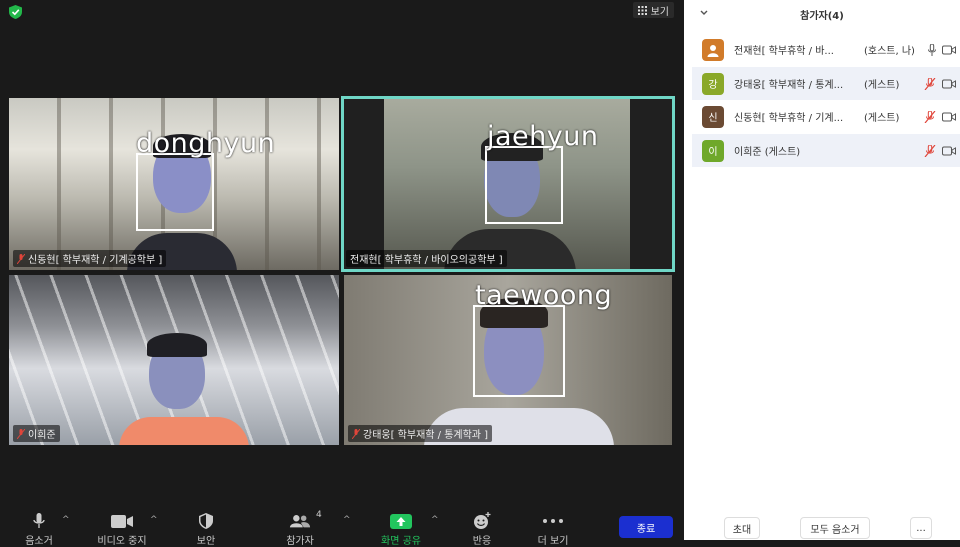 The width and height of the screenshot is (960, 547). Describe the element at coordinates (835, 528) in the screenshot. I see `mute-all-button: 모두 음소거` at that location.